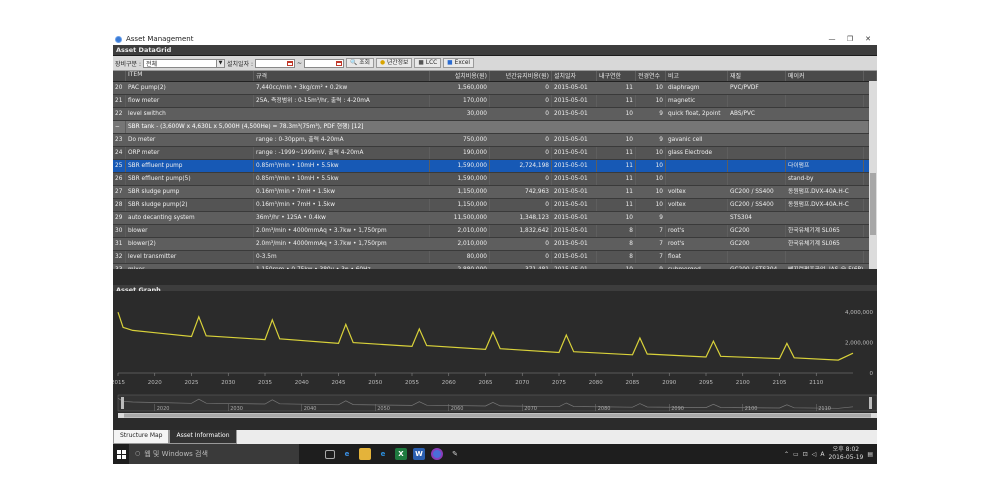 This screenshot has height=500, width=990. I want to click on cell-maker: 다이펌프, so click(825, 166).